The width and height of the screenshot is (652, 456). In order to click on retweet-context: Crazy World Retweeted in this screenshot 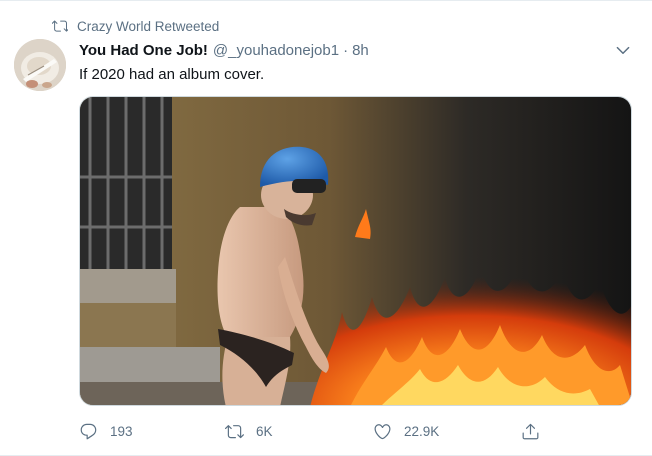, I will do `click(135, 26)`.